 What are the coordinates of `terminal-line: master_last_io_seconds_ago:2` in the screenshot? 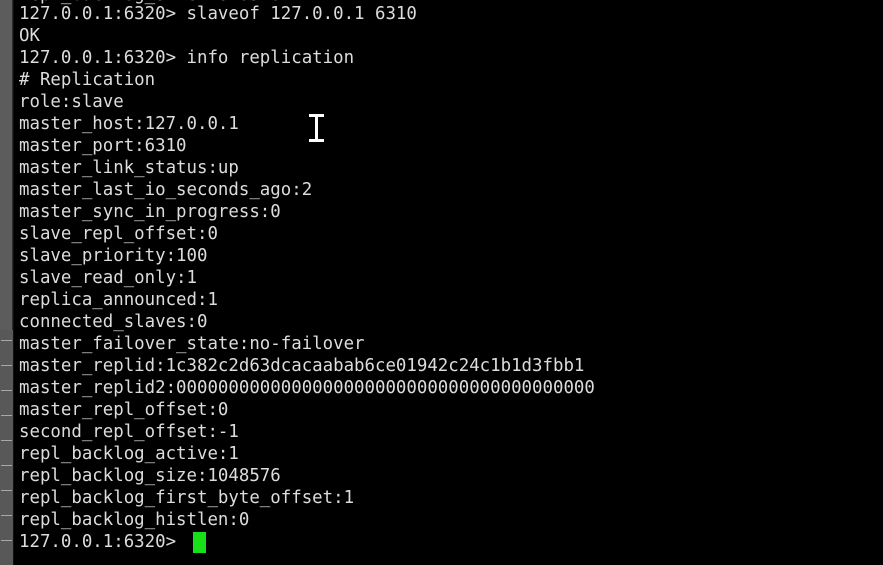 It's located at (166, 190).